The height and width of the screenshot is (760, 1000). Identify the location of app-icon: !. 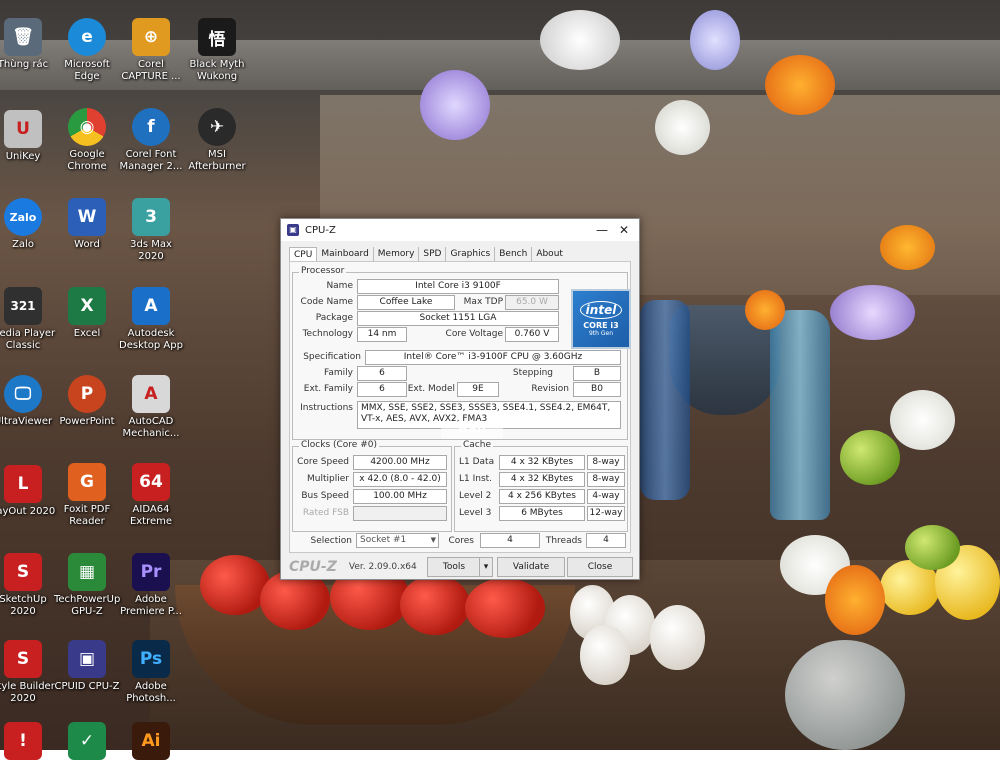
(23, 741).